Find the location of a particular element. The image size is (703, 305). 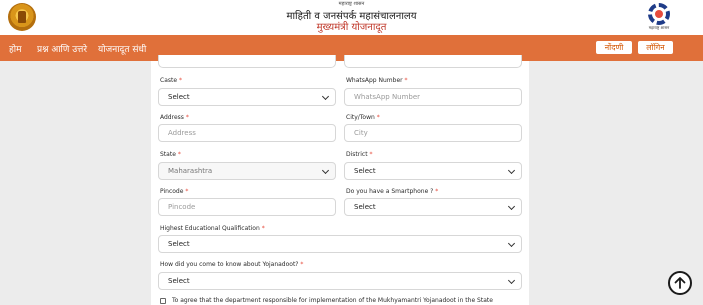

caste-select: Select is located at coordinates (247, 97).